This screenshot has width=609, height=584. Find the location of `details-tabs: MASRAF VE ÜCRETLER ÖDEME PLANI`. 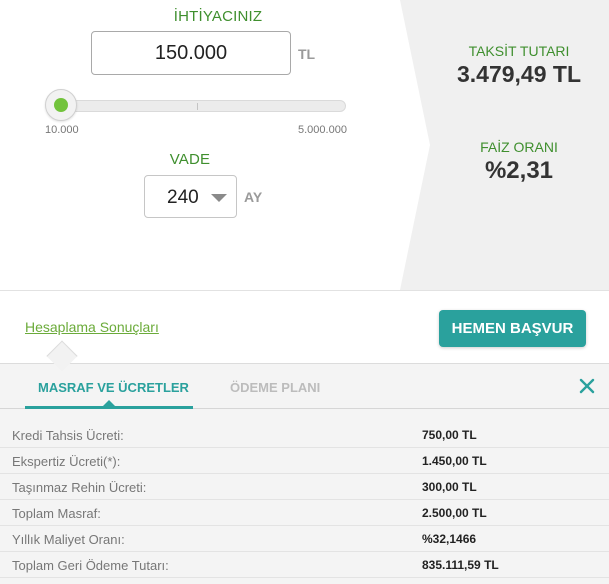

details-tabs: MASRAF VE ÜCRETLER ÖDEME PLANI is located at coordinates (304, 386).